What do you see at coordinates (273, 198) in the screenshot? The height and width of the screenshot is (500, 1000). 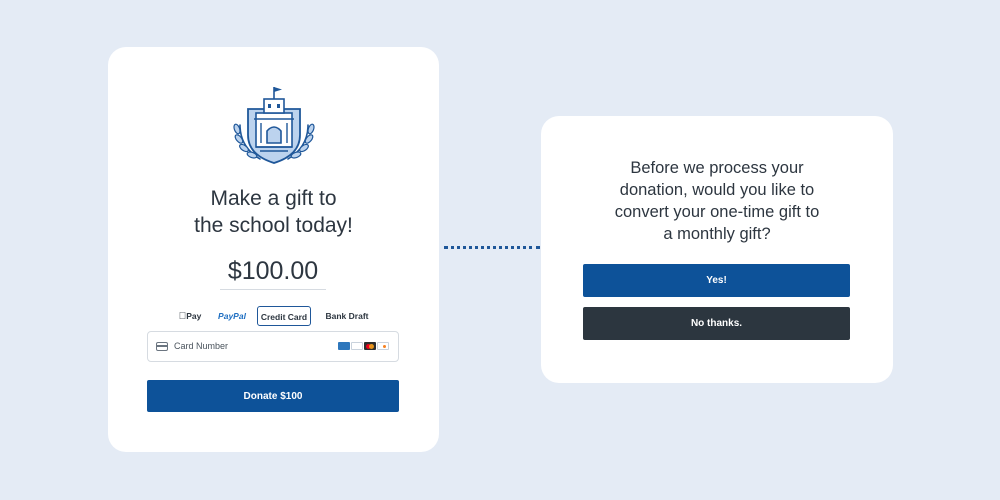 I see `headline-line-1: Make a gift to` at bounding box center [273, 198].